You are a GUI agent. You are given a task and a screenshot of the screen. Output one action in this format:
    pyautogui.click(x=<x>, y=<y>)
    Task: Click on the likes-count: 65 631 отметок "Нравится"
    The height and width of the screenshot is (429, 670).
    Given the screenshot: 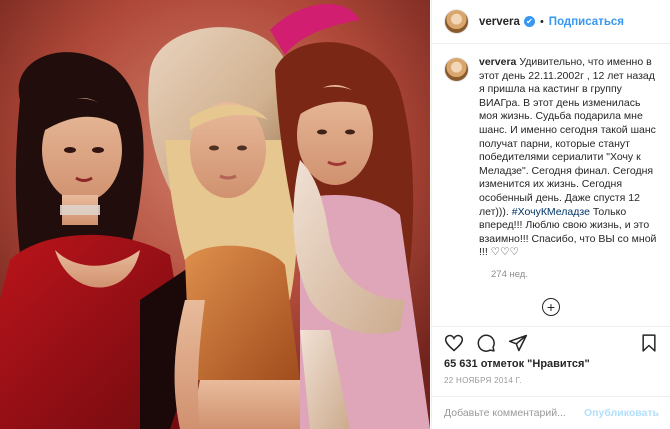 What is the action you would take?
    pyautogui.click(x=517, y=364)
    